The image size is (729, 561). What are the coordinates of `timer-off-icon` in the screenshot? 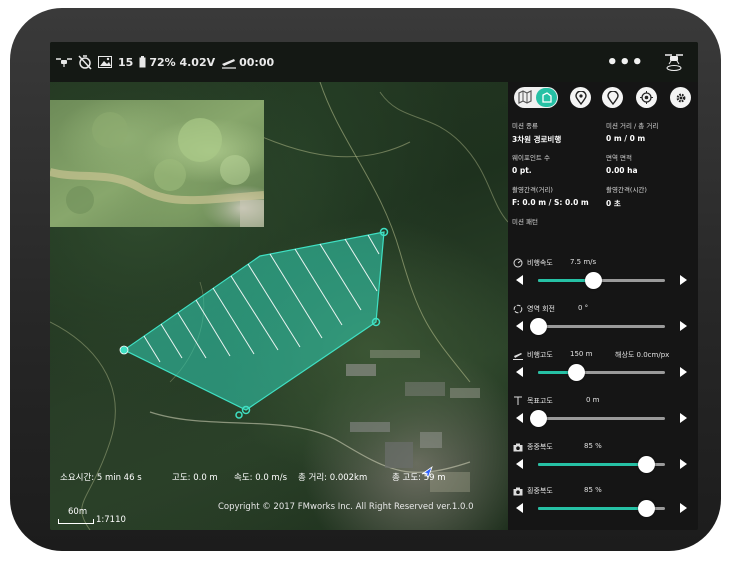 It's located at (85, 62).